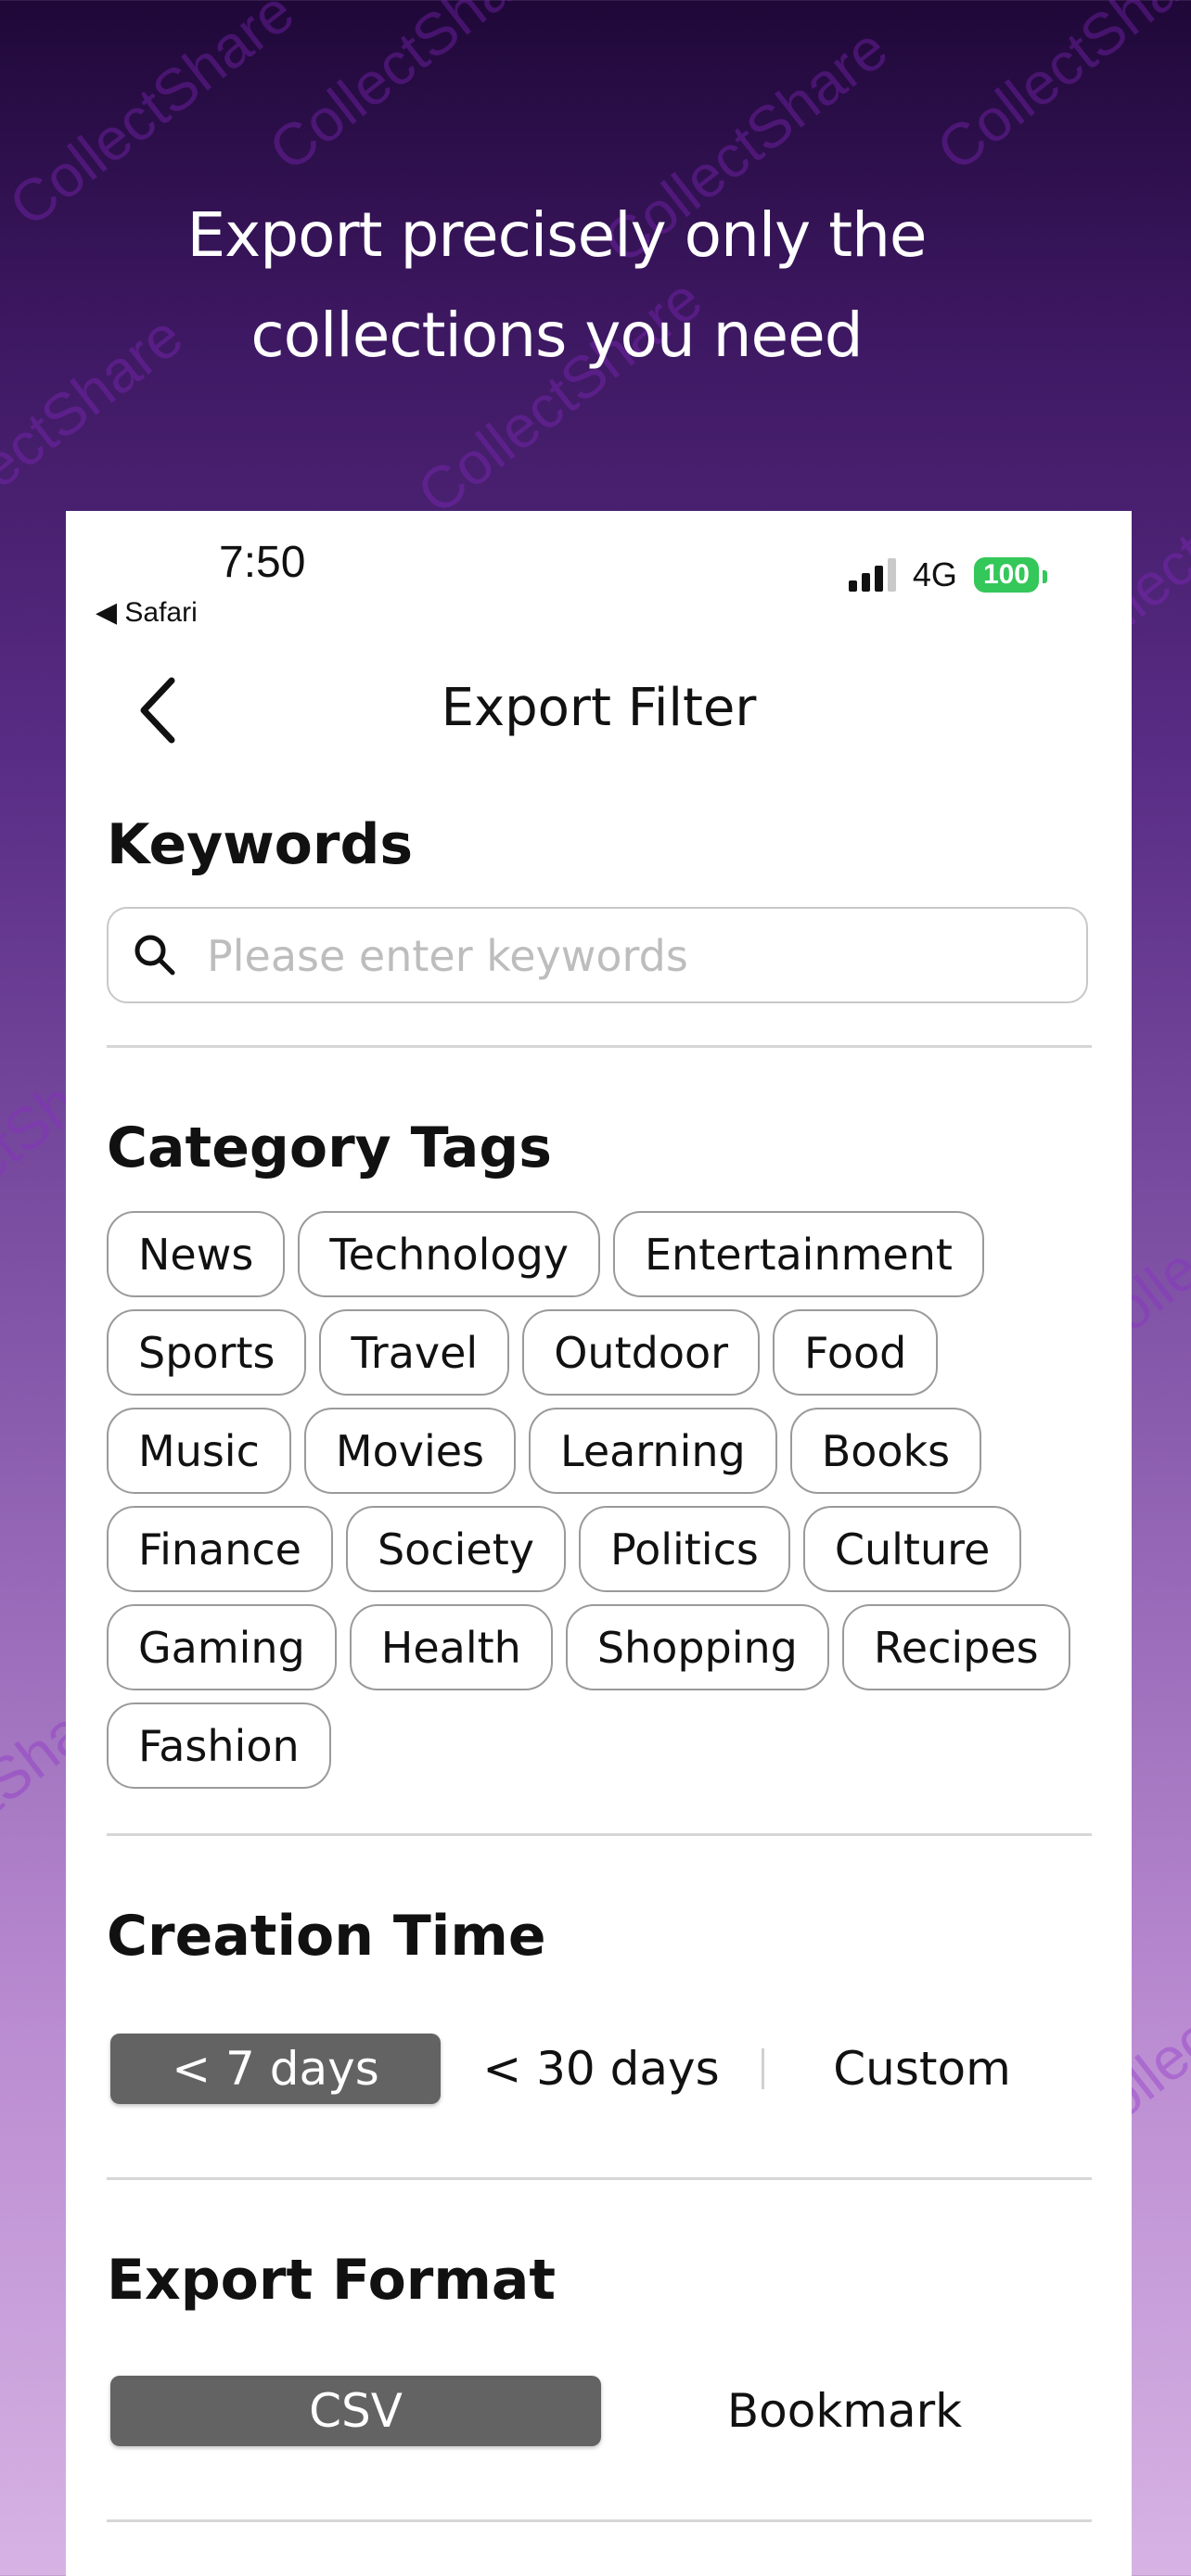 The width and height of the screenshot is (1191, 2576). Describe the element at coordinates (275, 2069) in the screenshot. I see `creation-time-7-days-option: < 7 days` at that location.